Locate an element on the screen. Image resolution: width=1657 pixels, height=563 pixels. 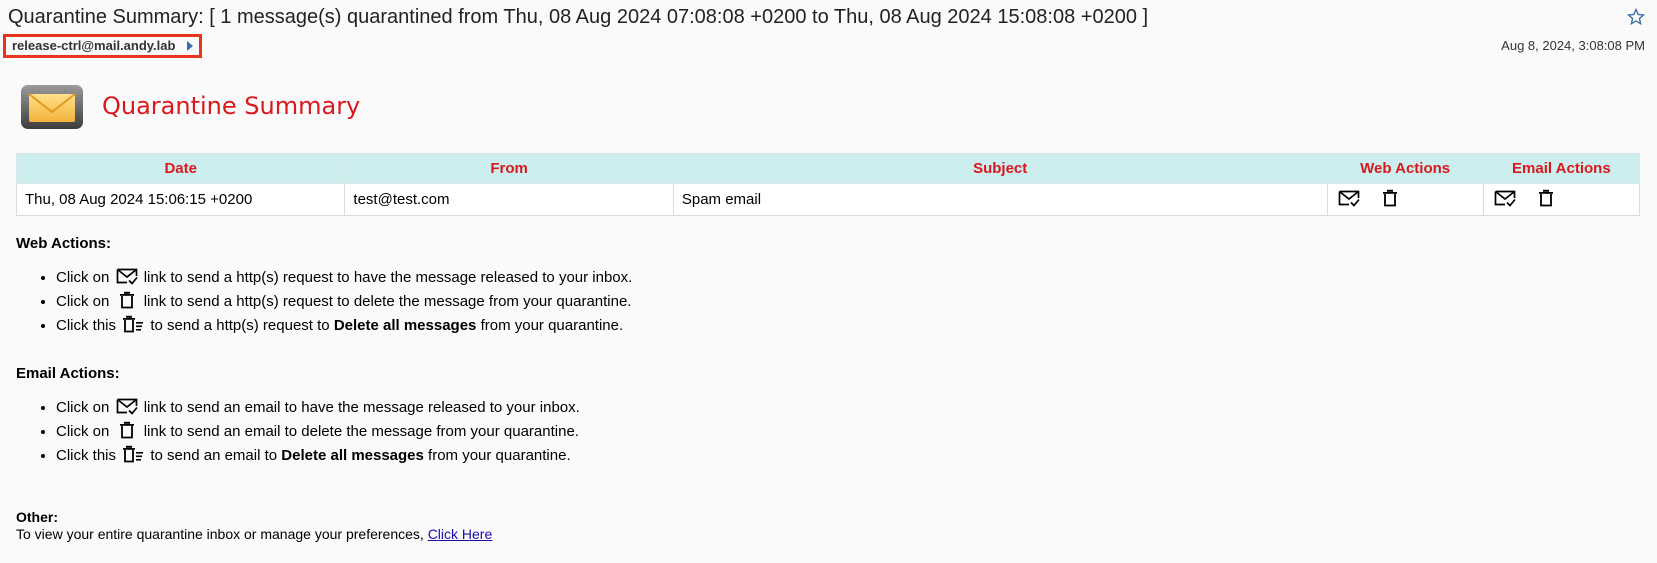
cell-from: test@test.com is located at coordinates (509, 199).